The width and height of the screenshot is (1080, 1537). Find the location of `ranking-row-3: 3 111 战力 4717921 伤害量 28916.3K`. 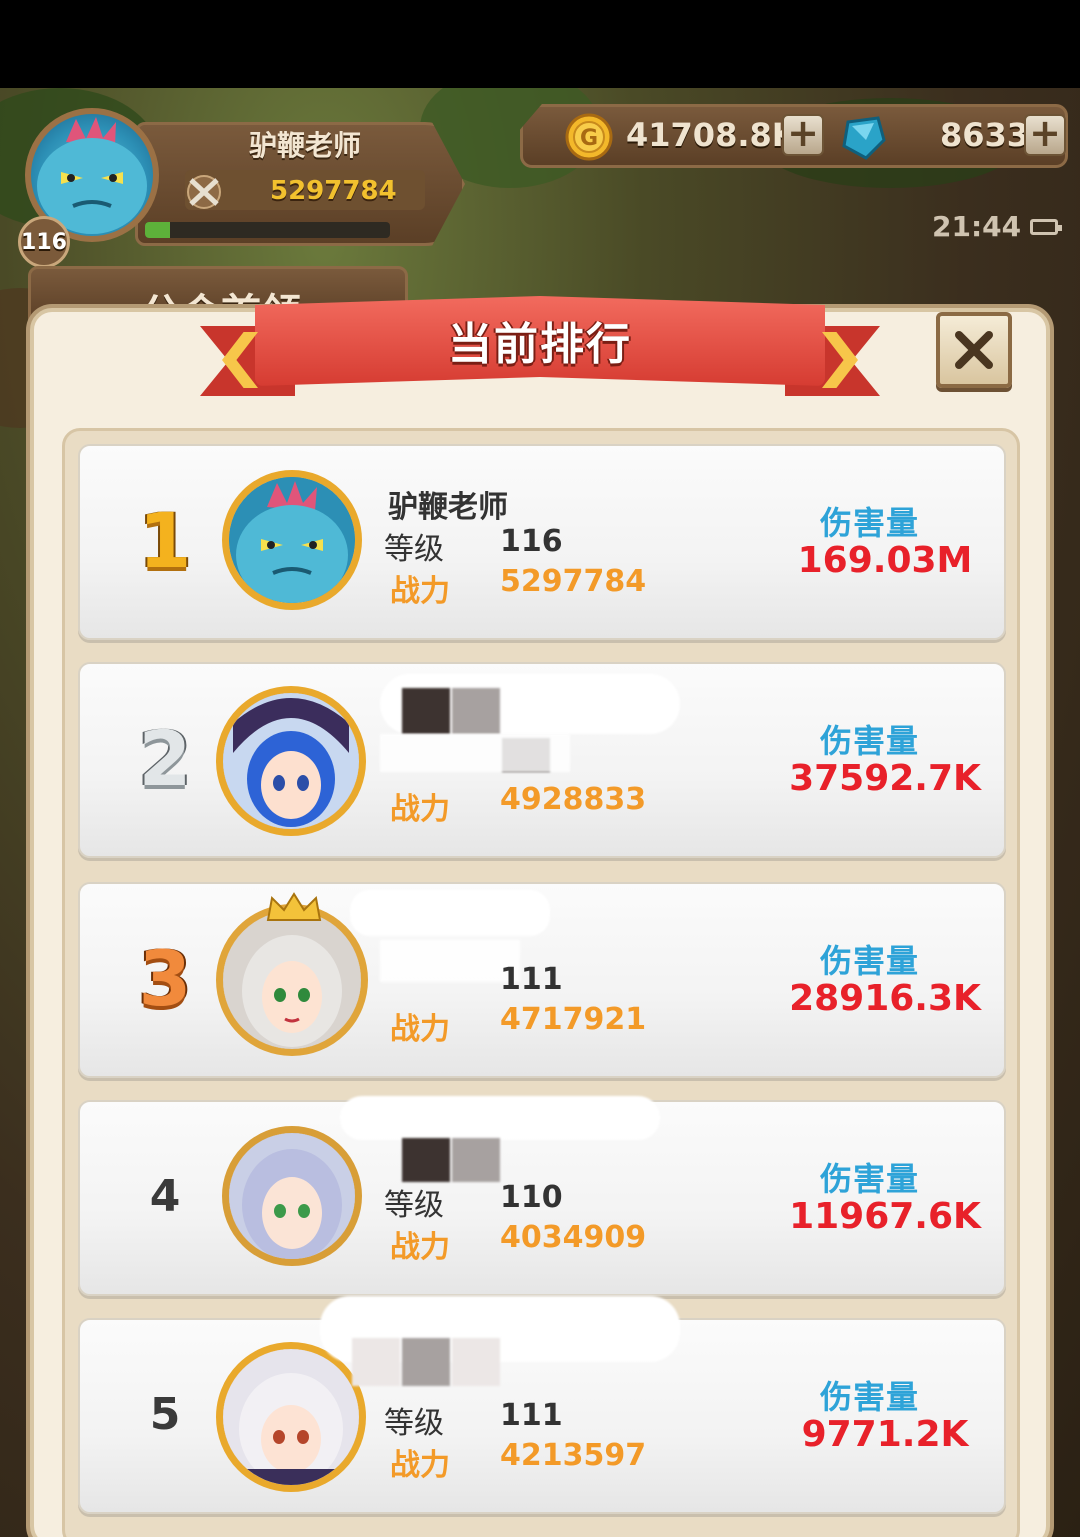

ranking-row-3: 3 111 战力 4717921 伤害量 28916.3K is located at coordinates (542, 980).